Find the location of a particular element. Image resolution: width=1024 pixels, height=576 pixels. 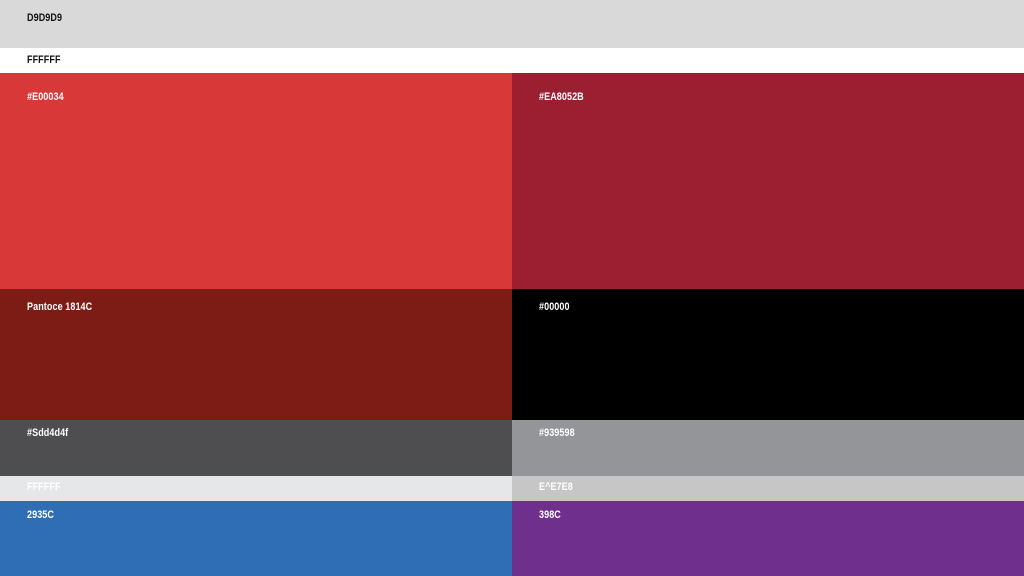

swatch-black: #00000 is located at coordinates (768, 354).